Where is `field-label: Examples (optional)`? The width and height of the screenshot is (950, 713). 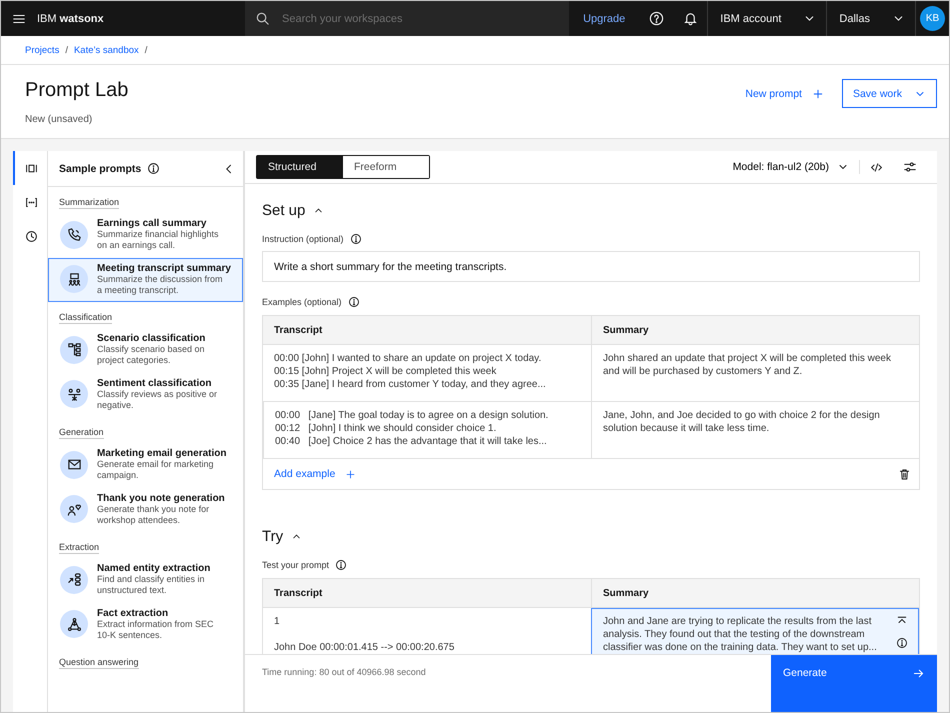
field-label: Examples (optional) is located at coordinates (302, 302).